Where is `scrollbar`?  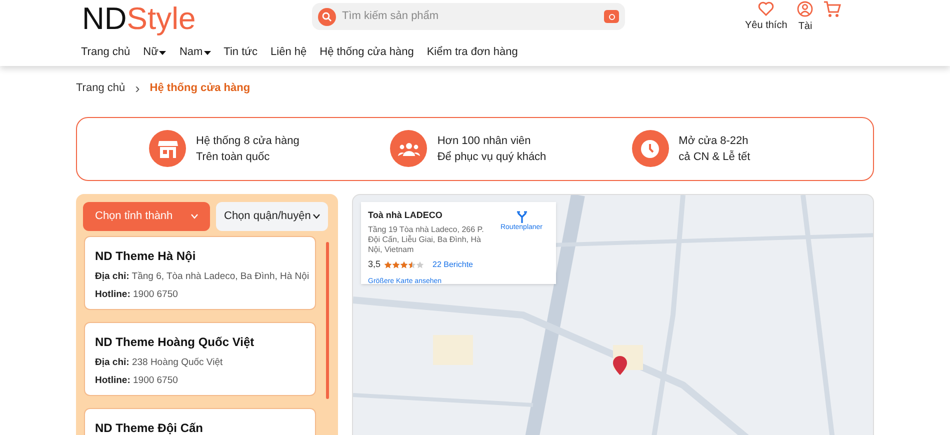
scrollbar is located at coordinates (327, 320).